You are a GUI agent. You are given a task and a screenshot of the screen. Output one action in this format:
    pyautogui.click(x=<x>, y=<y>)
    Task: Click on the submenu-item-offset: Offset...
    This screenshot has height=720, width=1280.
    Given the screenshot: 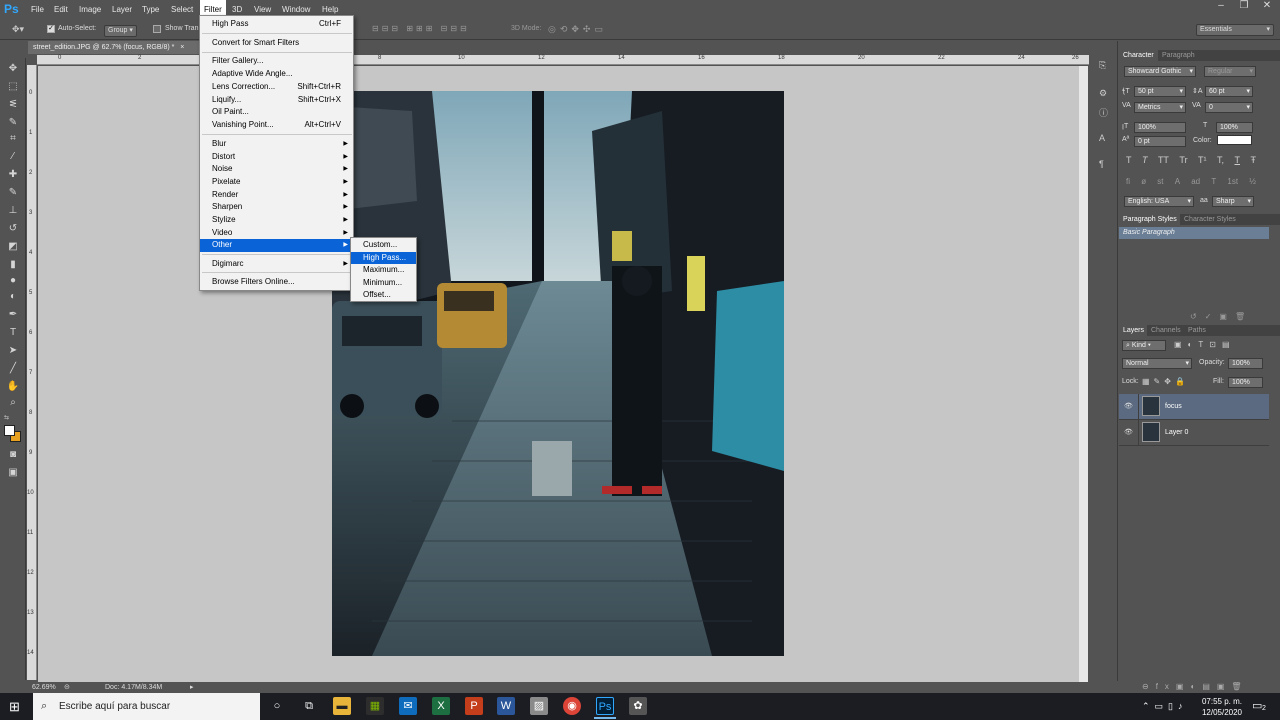 What is the action you would take?
    pyautogui.click(x=383, y=295)
    